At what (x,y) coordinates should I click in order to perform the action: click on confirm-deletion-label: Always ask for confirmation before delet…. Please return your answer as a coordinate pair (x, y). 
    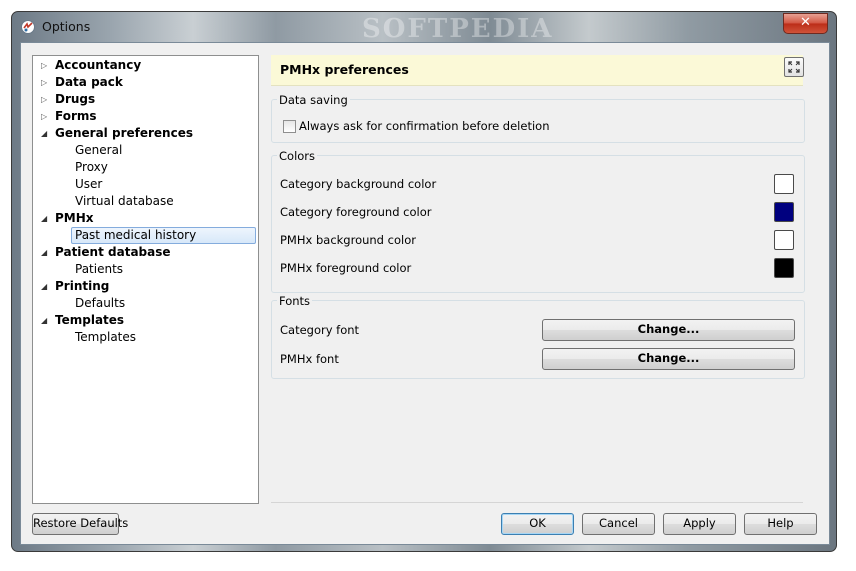
    Looking at the image, I should click on (424, 126).